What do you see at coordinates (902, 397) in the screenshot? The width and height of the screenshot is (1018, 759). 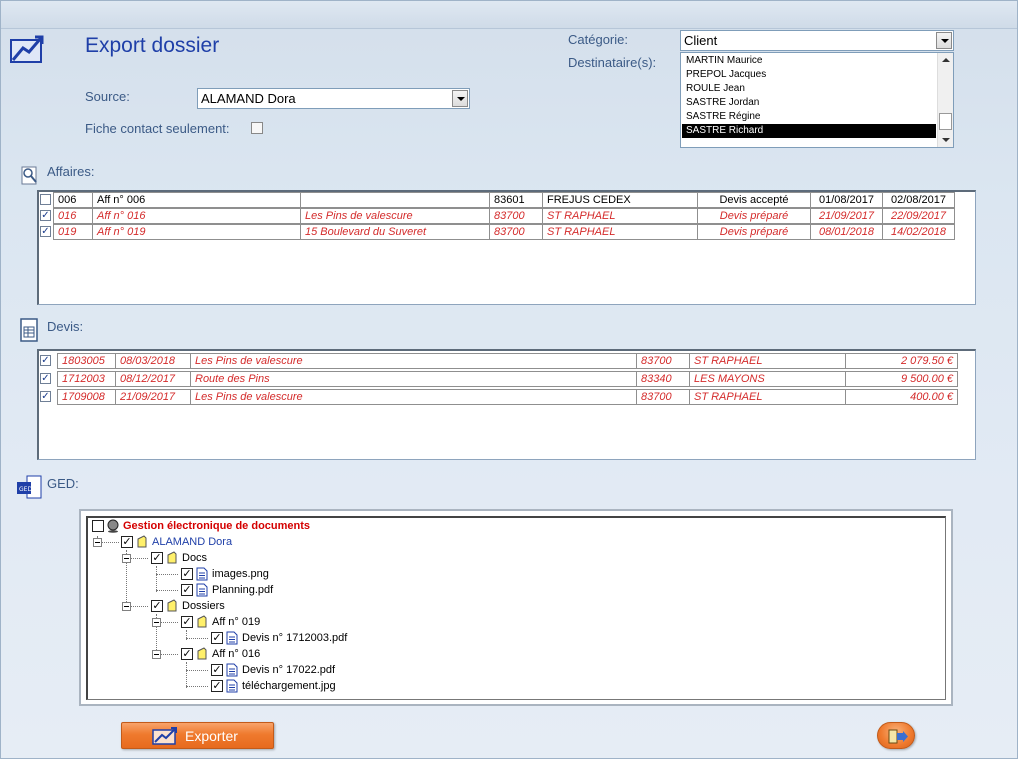 I see `devis-cell-amount: 400.00 €` at bounding box center [902, 397].